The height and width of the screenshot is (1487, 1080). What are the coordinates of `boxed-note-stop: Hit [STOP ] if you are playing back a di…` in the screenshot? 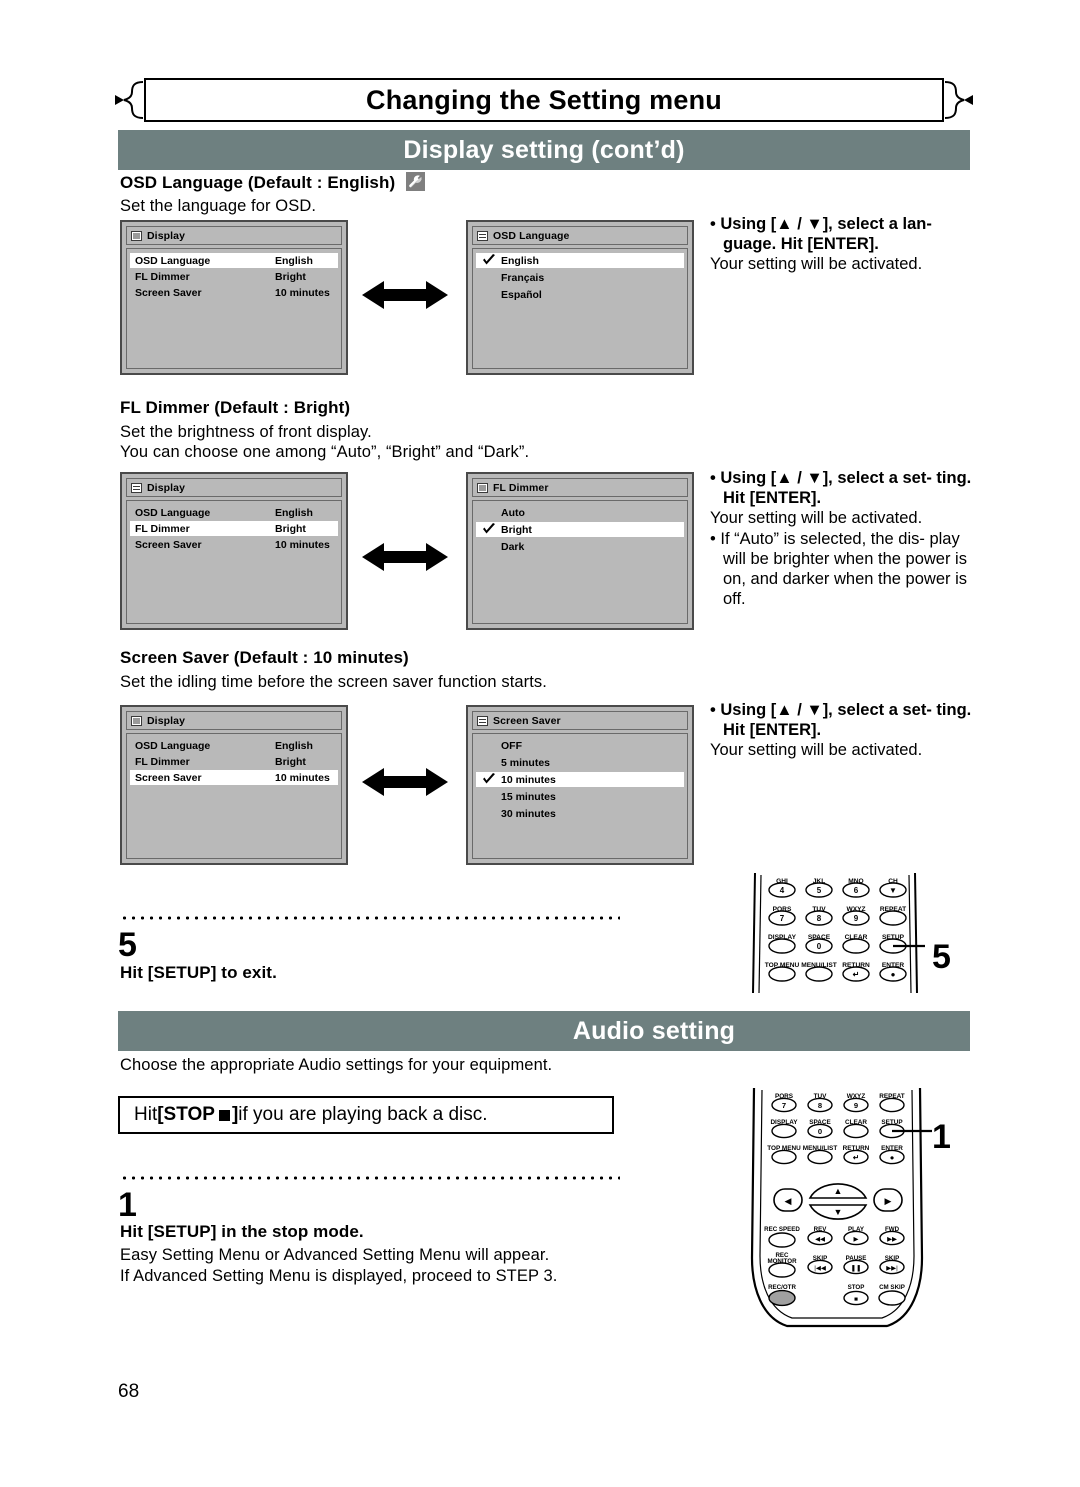 It's located at (366, 1115).